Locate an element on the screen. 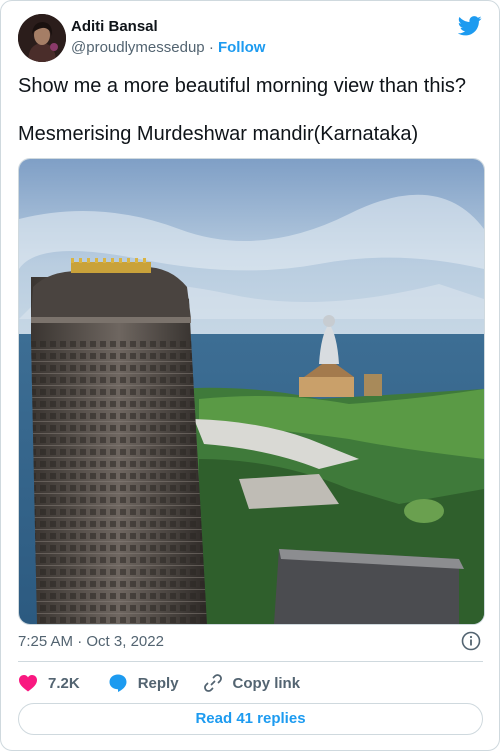 The image size is (500, 751). heart-icon is located at coordinates (28, 683).